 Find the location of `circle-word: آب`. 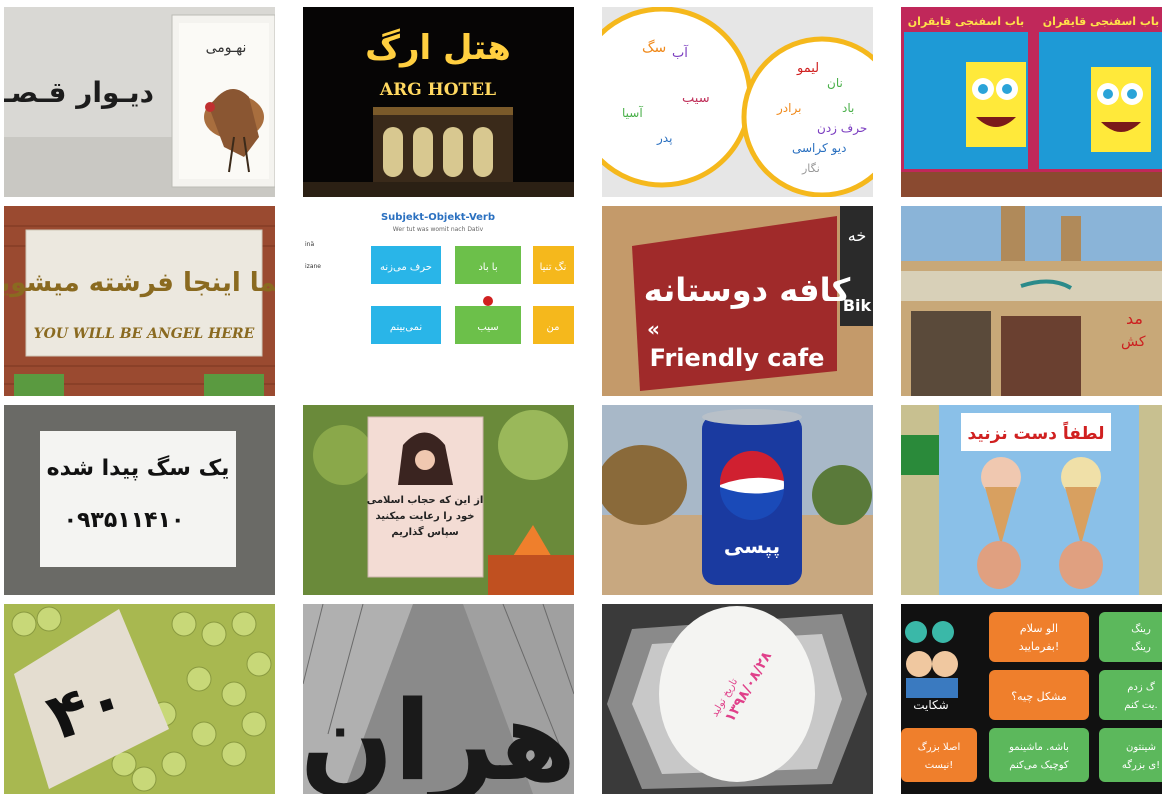

circle-word: آب is located at coordinates (680, 52).